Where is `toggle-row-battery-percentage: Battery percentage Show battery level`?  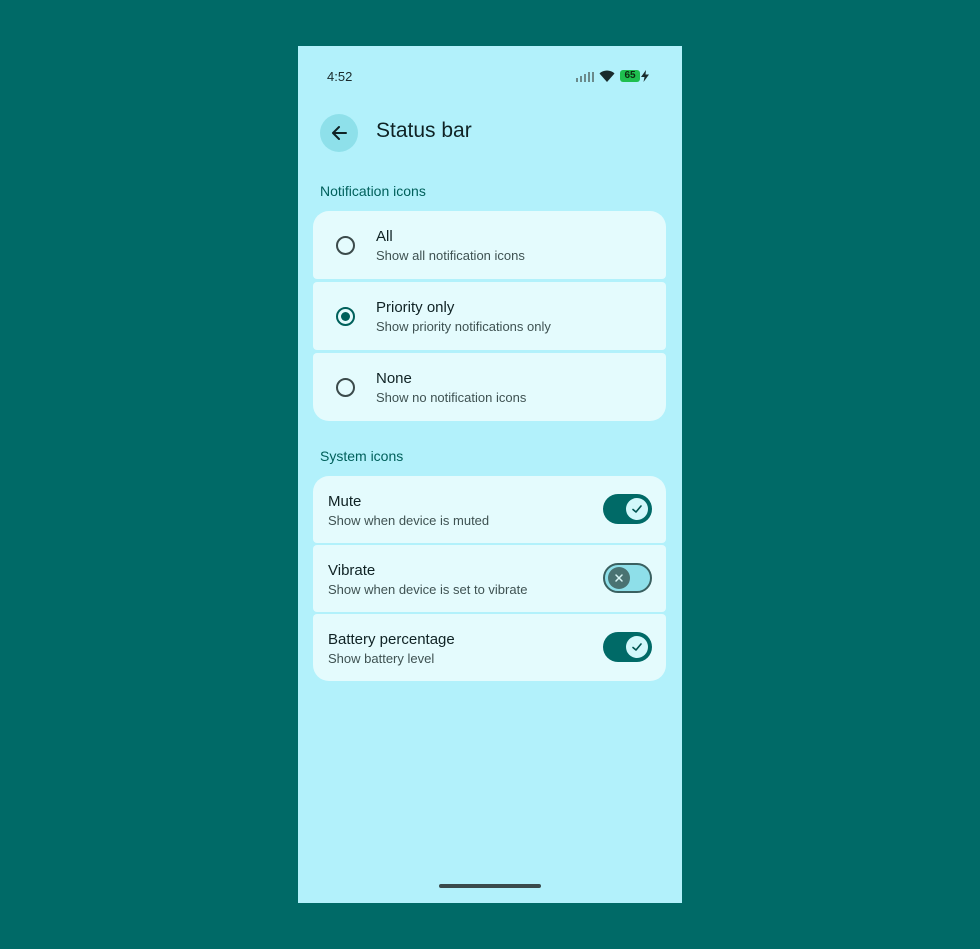 toggle-row-battery-percentage: Battery percentage Show battery level is located at coordinates (489, 647).